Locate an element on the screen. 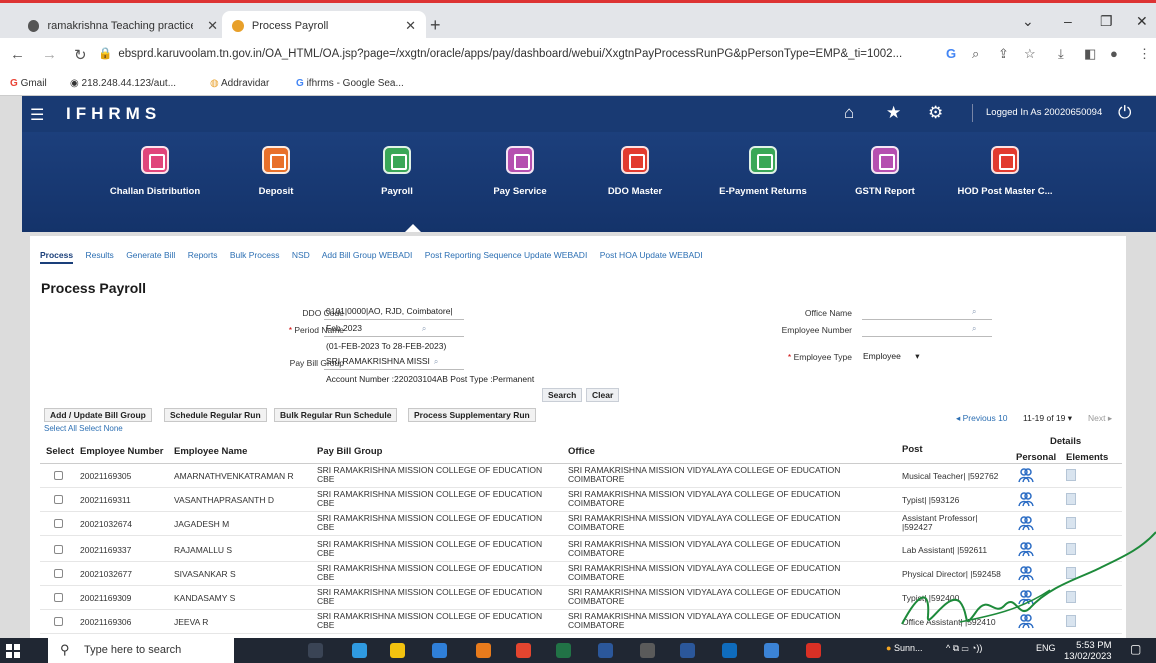 Image resolution: width=1156 pixels, height=663 pixels. reload-icon: ↻ is located at coordinates (80, 55).